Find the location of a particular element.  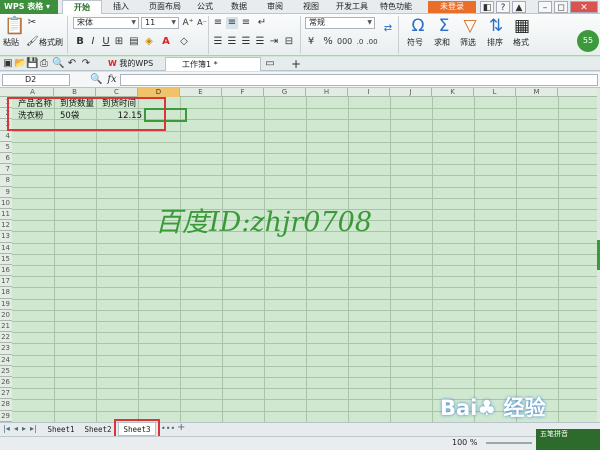

row-header: 28 is located at coordinates (6, 405).